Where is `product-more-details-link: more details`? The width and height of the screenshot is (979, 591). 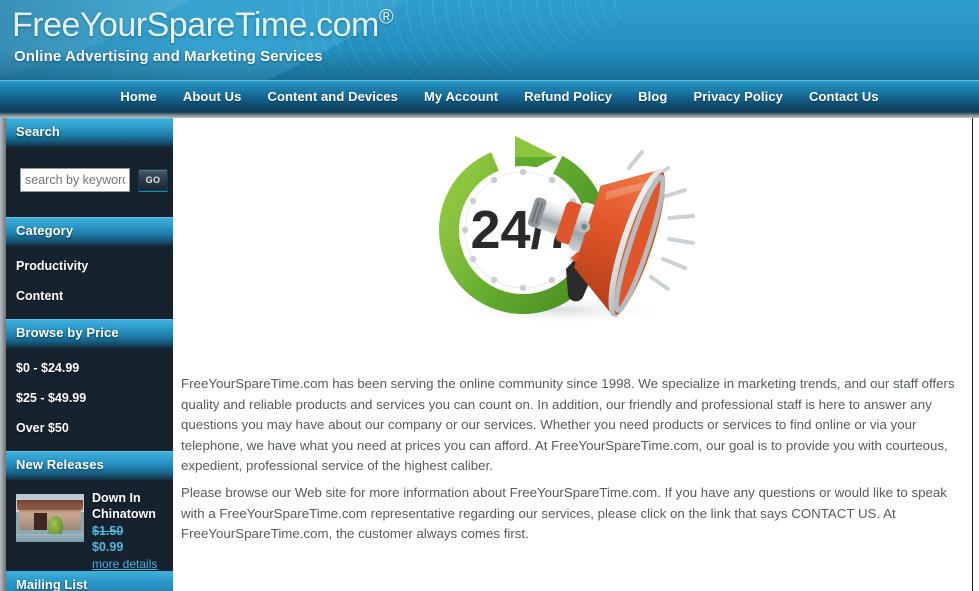 product-more-details-link: more details is located at coordinates (132, 564).